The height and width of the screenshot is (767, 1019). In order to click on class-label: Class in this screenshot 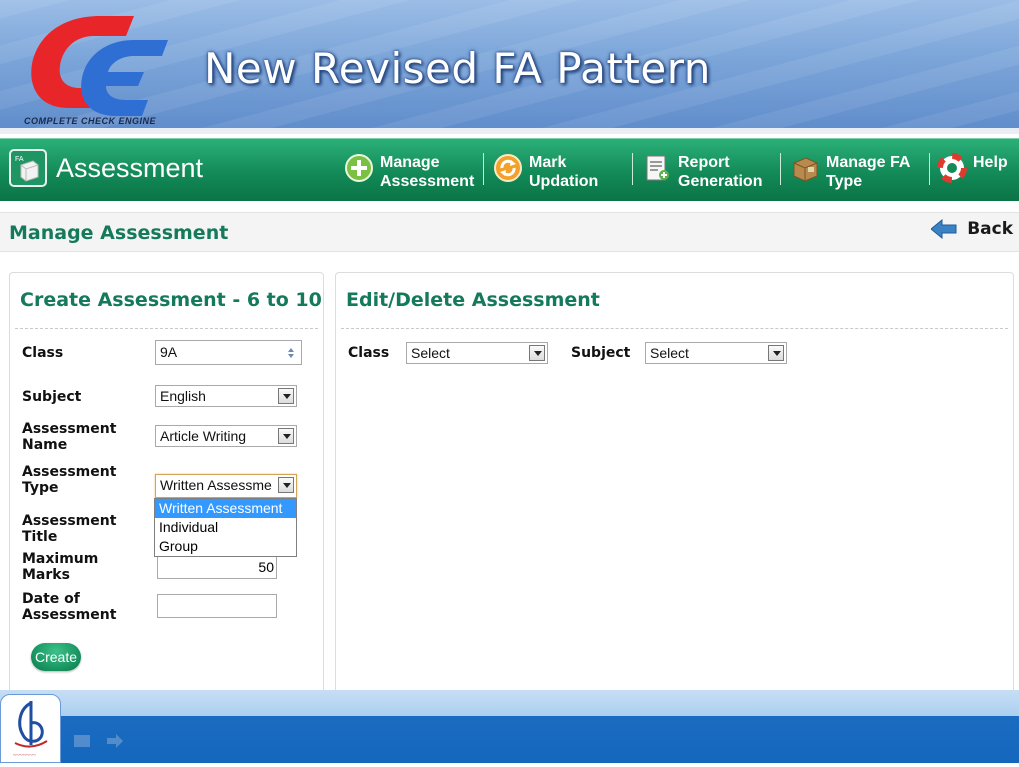, I will do `click(43, 353)`.